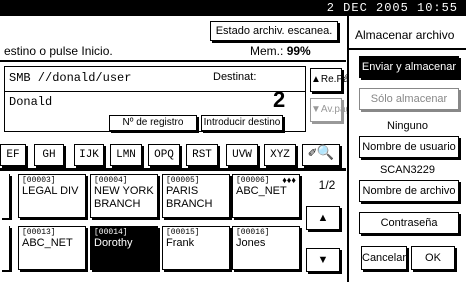 The image size is (466, 282). Describe the element at coordinates (153, 123) in the screenshot. I see `registration-number-button: Nº de registro` at that location.